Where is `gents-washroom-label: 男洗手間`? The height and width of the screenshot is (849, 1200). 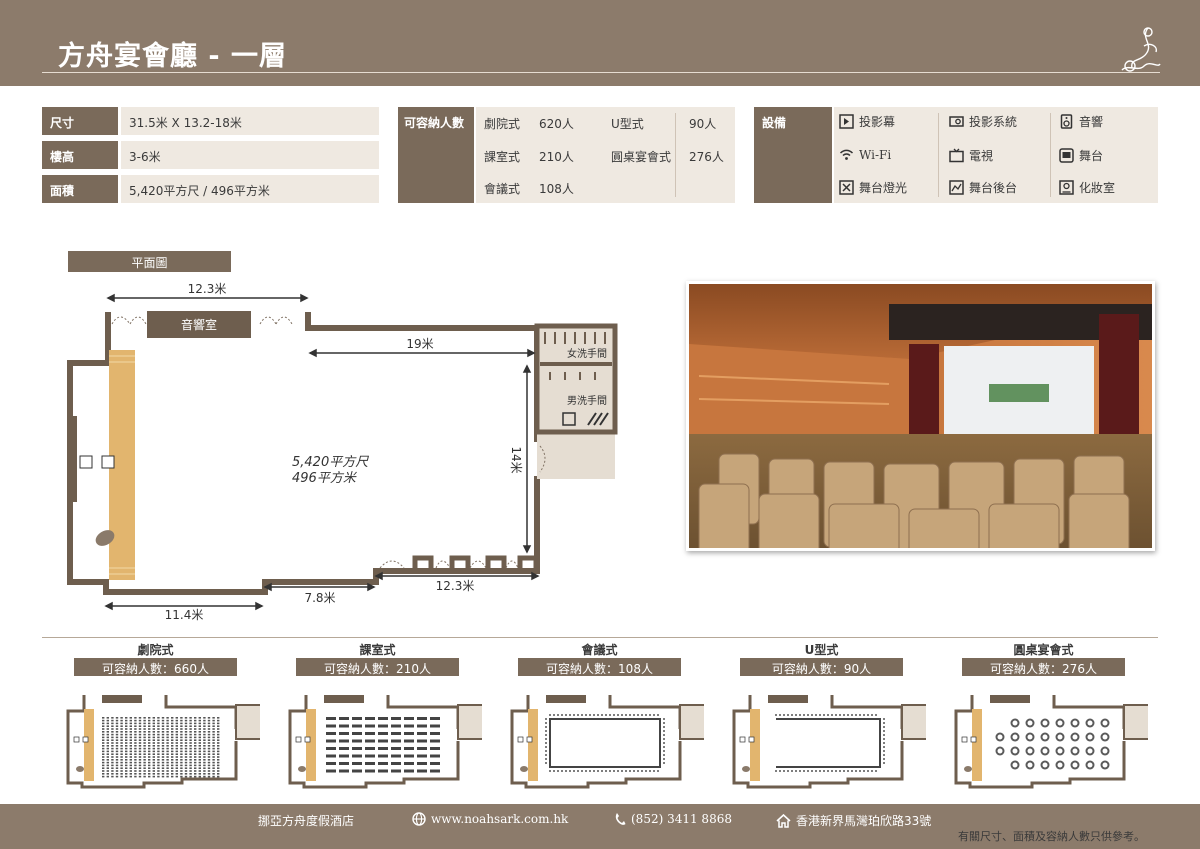
gents-washroom-label: 男洗手間 is located at coordinates (587, 400).